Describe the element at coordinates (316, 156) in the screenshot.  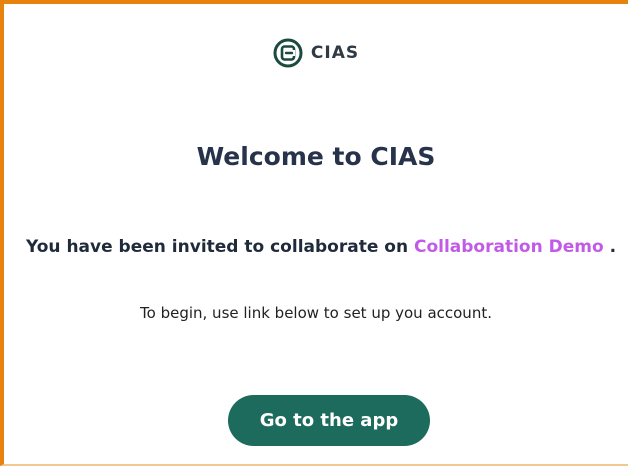
I see `page-title: Welcome to CIAS` at that location.